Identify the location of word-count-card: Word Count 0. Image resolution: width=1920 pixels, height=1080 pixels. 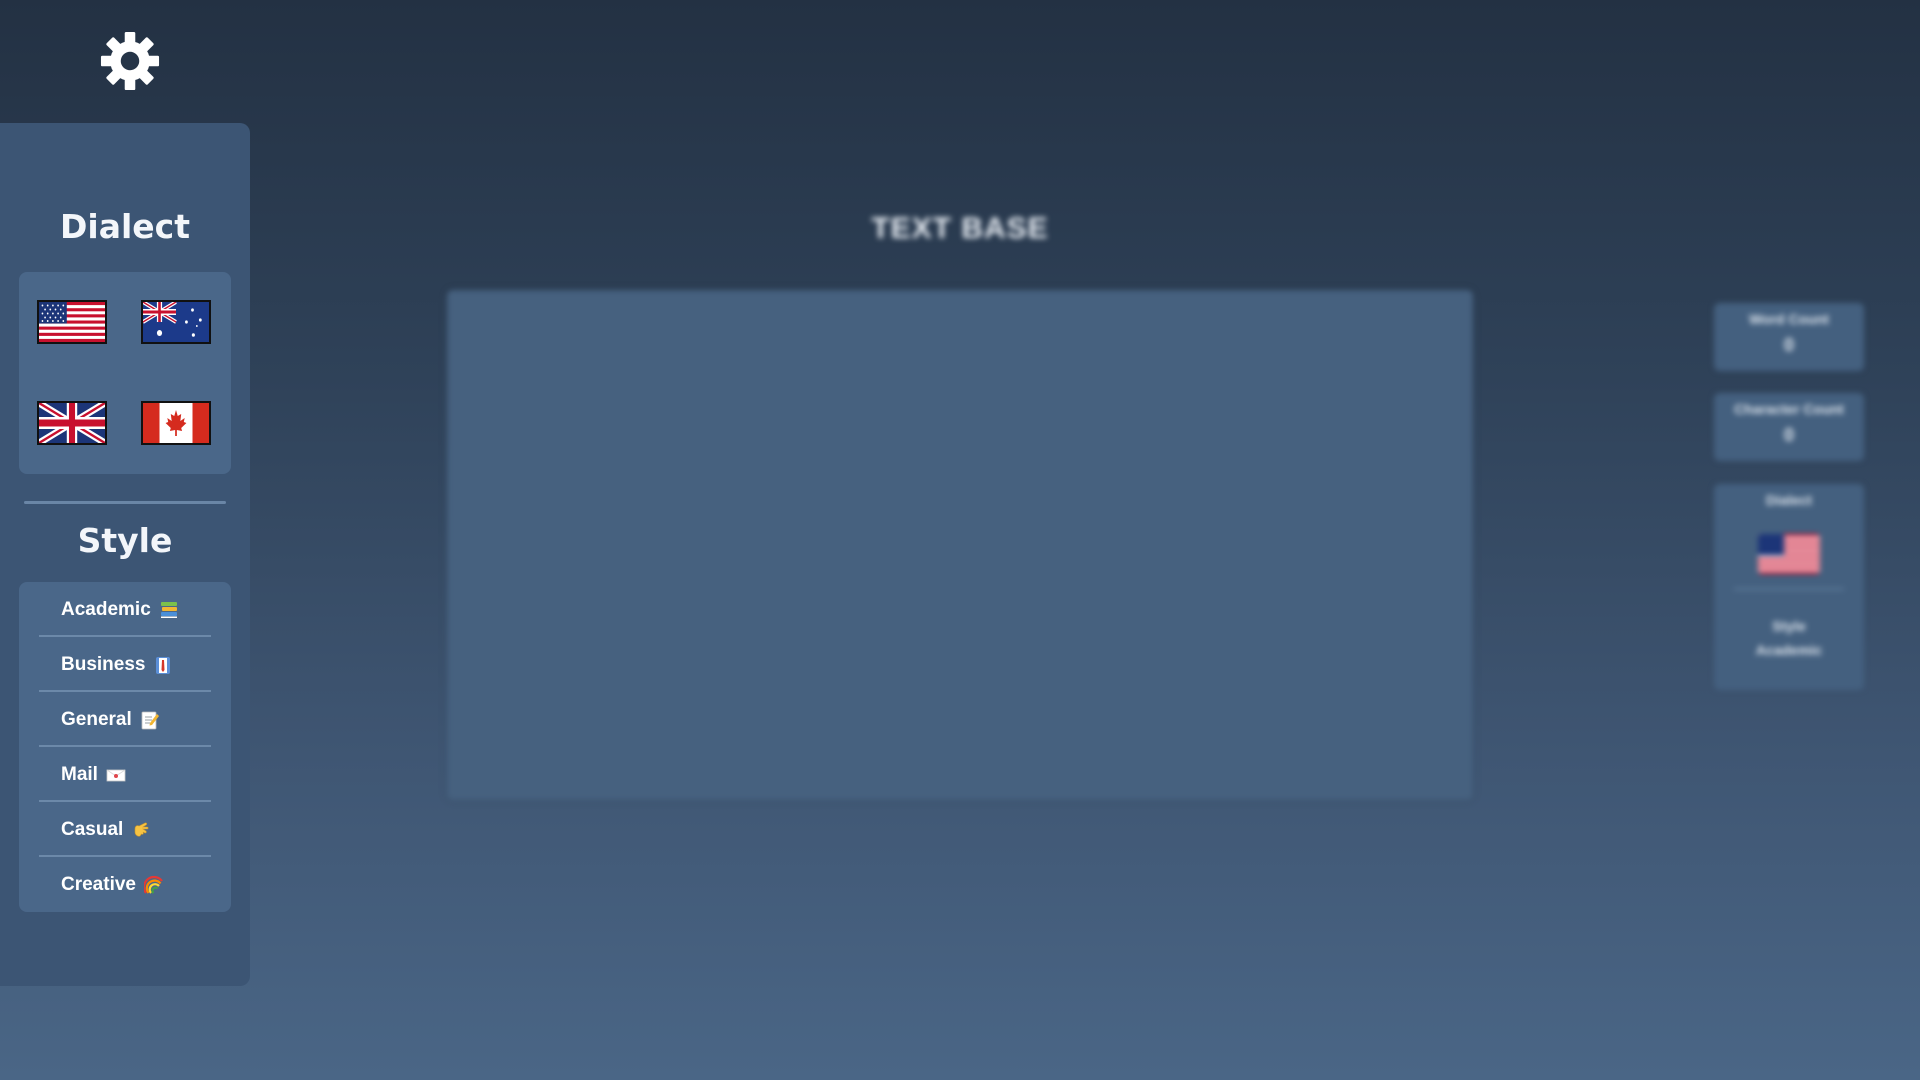
(1789, 337).